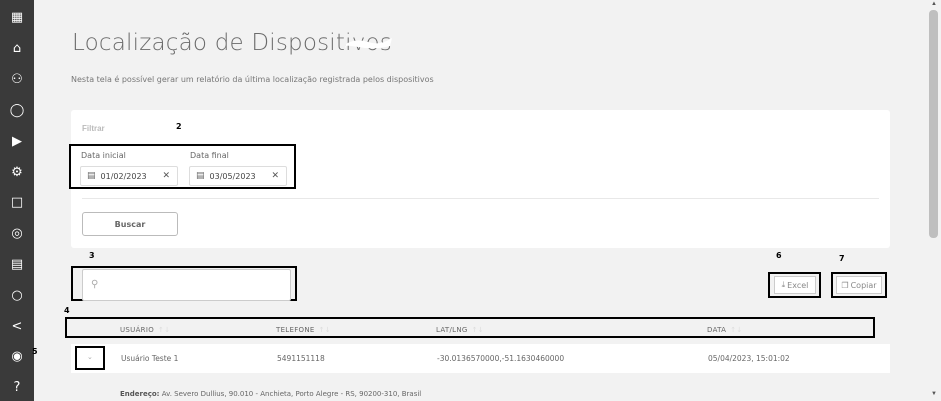  Describe the element at coordinates (17, 326) in the screenshot. I see `share-icon: <` at that location.